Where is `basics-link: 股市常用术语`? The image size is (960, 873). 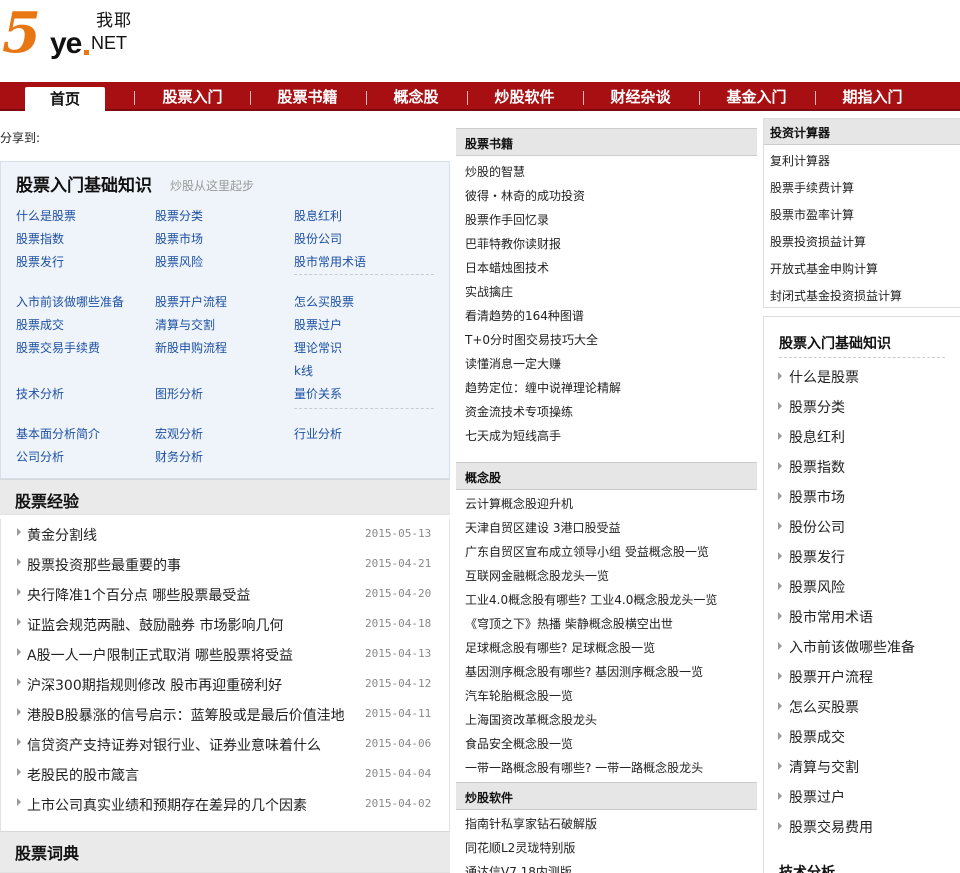 basics-link: 股市常用术语 is located at coordinates (330, 261).